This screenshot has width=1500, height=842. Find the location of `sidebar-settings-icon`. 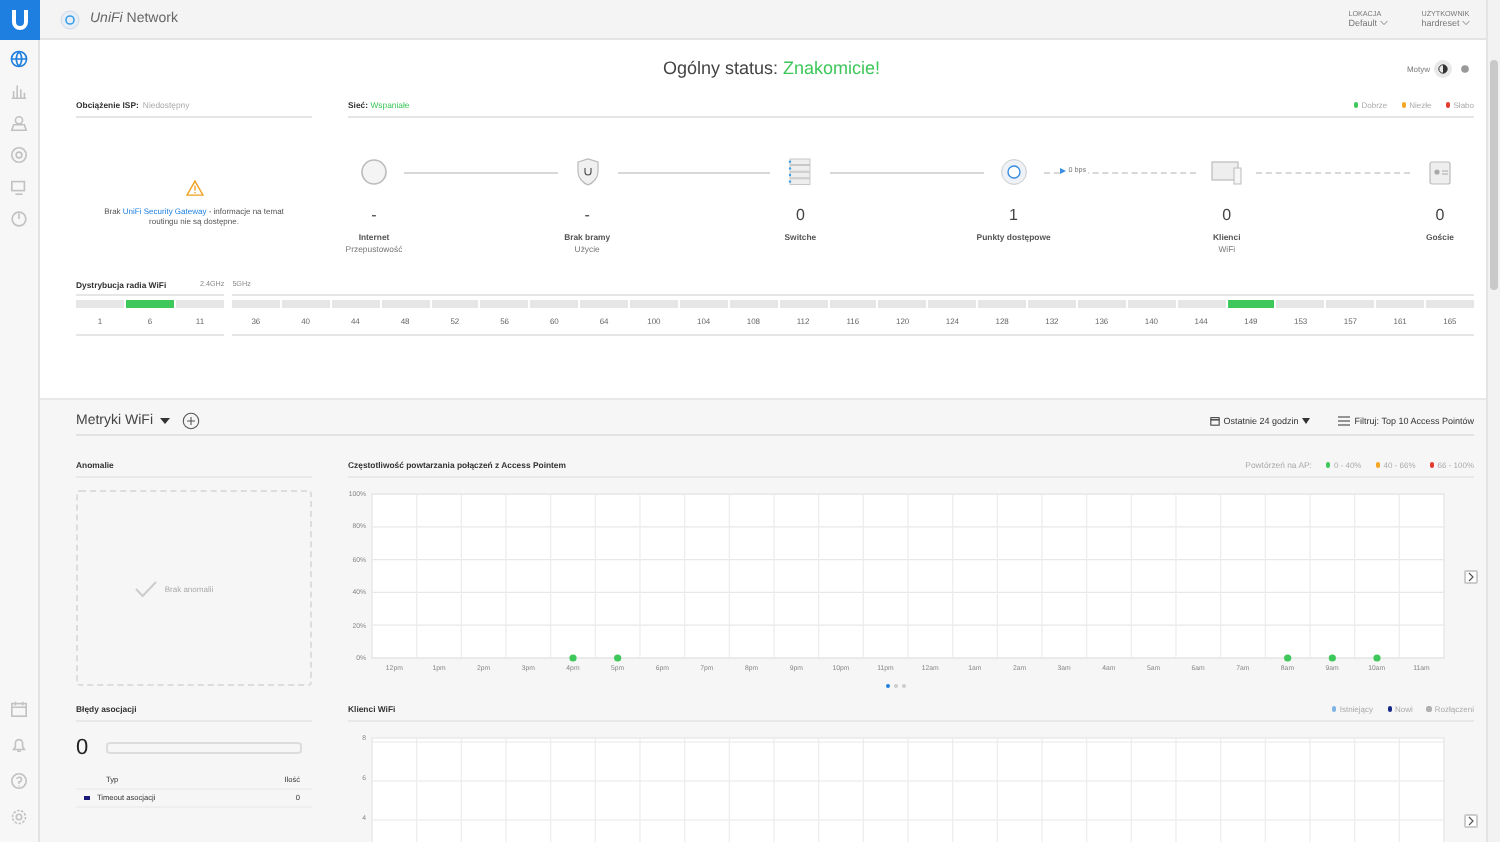

sidebar-settings-icon is located at coordinates (19, 817).